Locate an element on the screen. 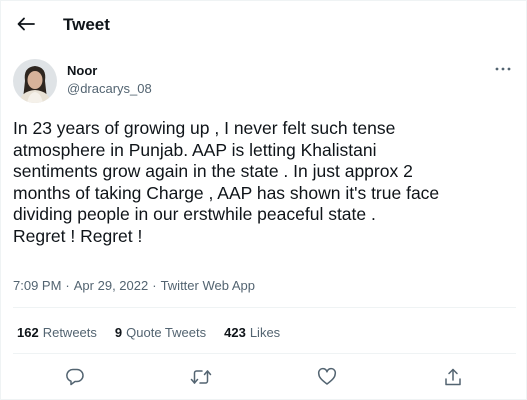 The width and height of the screenshot is (527, 400). retweets-stat: 162 Retweets is located at coordinates (57, 332).